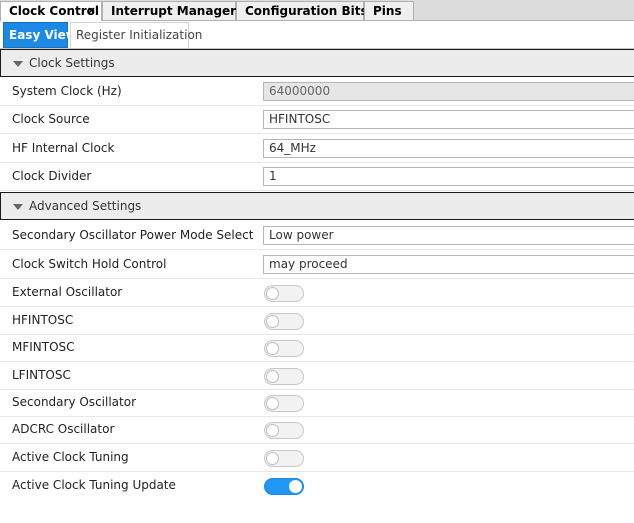  I want to click on hfintosc-toggle, so click(284, 321).